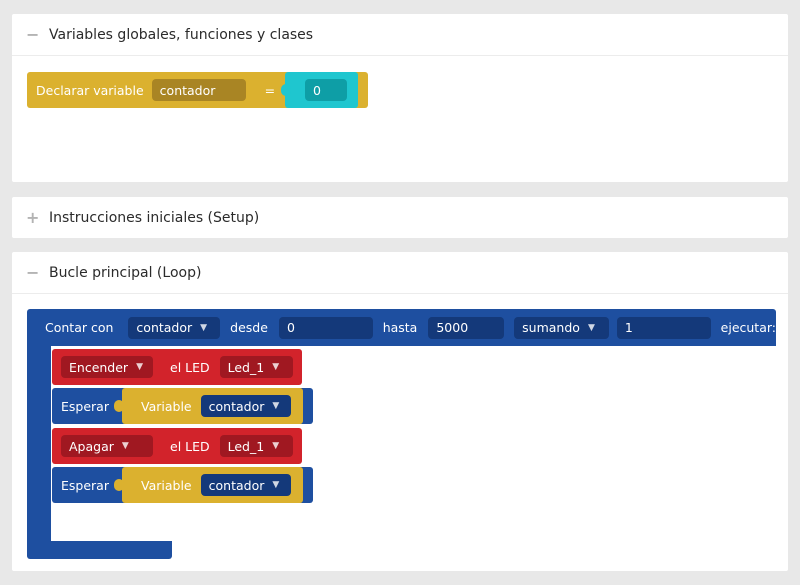 Image resolution: width=800 pixels, height=585 pixels. What do you see at coordinates (99, 550) in the screenshot?
I see `for-loop-footer` at bounding box center [99, 550].